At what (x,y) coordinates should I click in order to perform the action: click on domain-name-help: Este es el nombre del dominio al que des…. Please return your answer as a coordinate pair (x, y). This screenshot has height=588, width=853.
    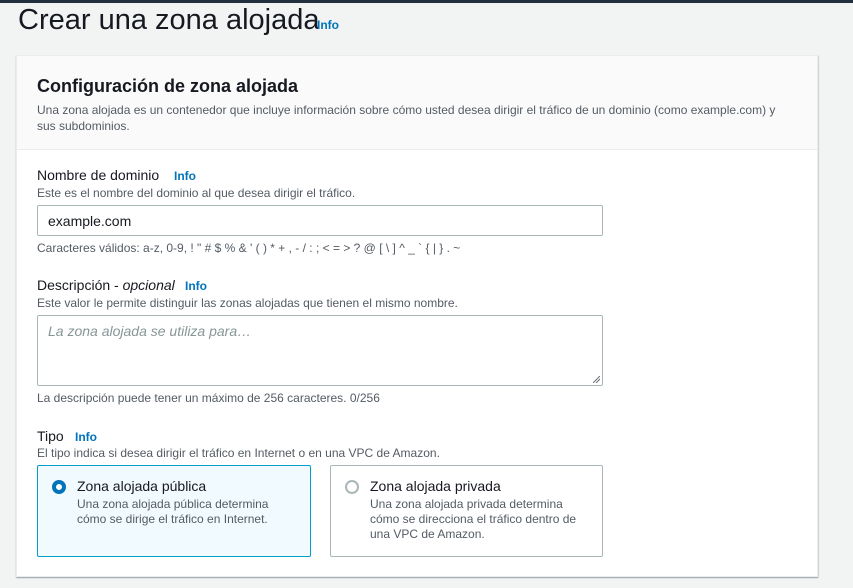
    Looking at the image, I should click on (196, 193).